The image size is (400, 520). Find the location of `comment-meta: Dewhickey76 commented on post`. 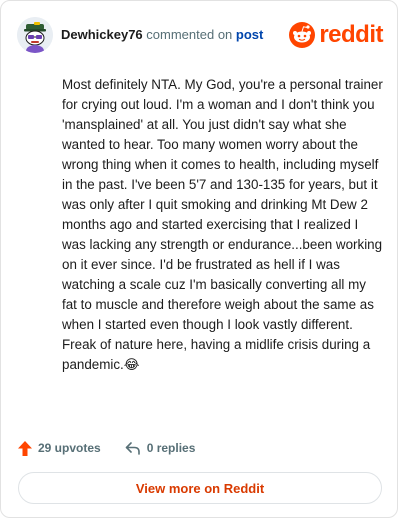

comment-meta: Dewhickey76 commented on post is located at coordinates (162, 35).